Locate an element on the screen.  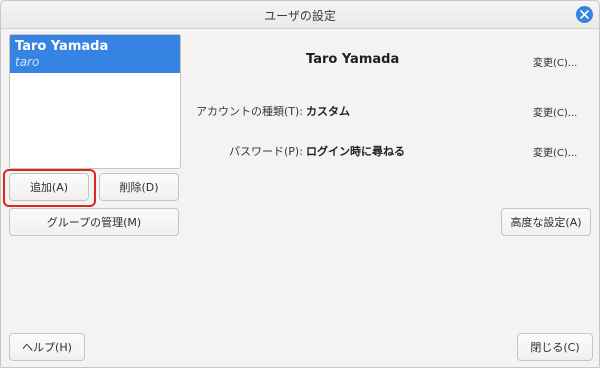
delete-user-button: 削除(D) is located at coordinates (139, 187).